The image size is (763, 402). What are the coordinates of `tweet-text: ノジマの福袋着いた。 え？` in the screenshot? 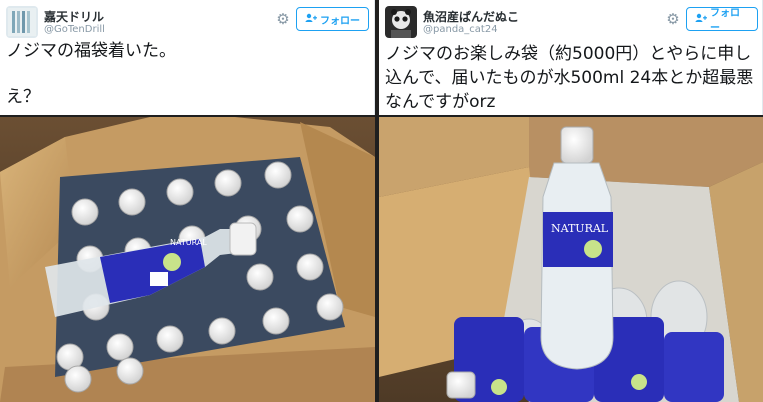 It's located at (91, 74).